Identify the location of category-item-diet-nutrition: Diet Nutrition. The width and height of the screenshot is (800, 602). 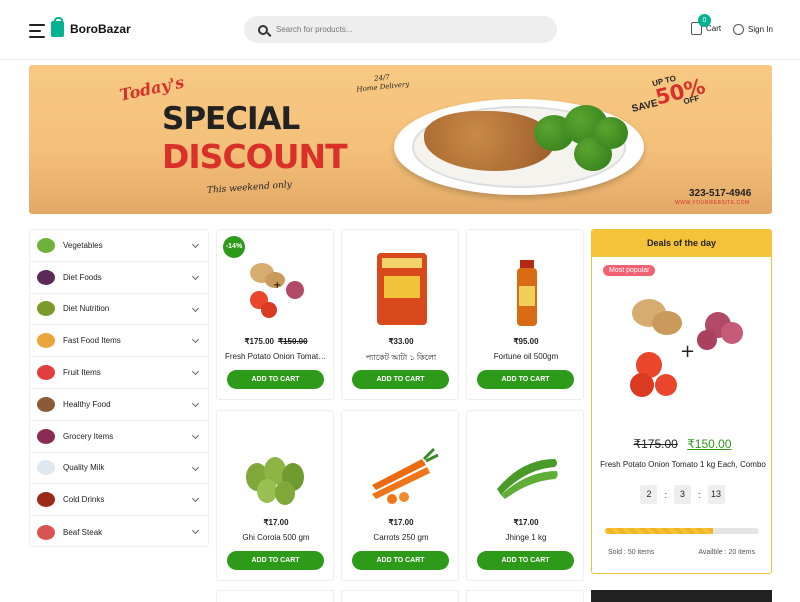
(119, 310).